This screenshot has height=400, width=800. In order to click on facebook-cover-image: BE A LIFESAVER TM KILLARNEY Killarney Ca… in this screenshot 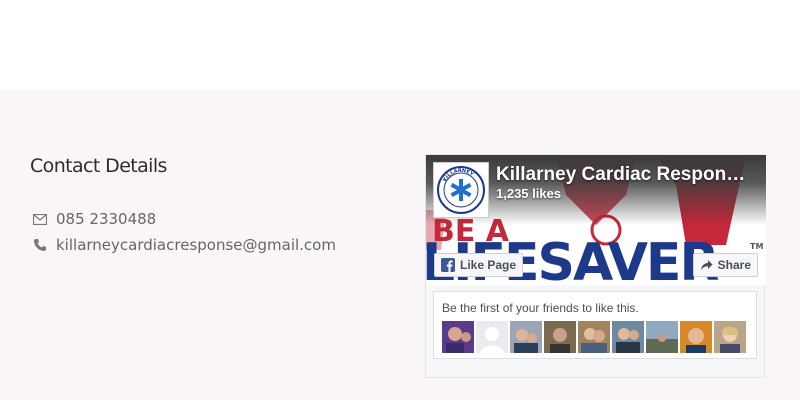, I will do `click(596, 220)`.